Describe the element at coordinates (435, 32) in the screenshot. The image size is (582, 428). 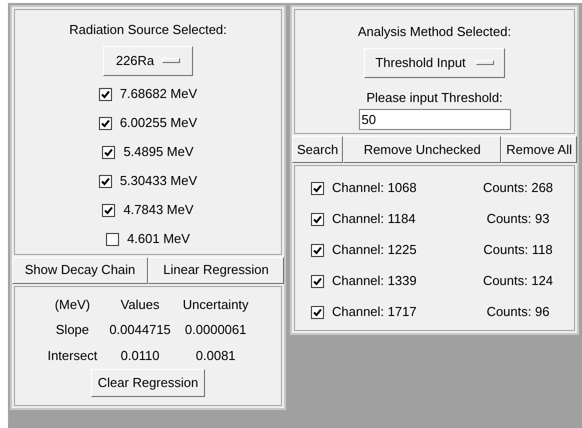
I see `section-title: Analysis Method Selected:` at that location.